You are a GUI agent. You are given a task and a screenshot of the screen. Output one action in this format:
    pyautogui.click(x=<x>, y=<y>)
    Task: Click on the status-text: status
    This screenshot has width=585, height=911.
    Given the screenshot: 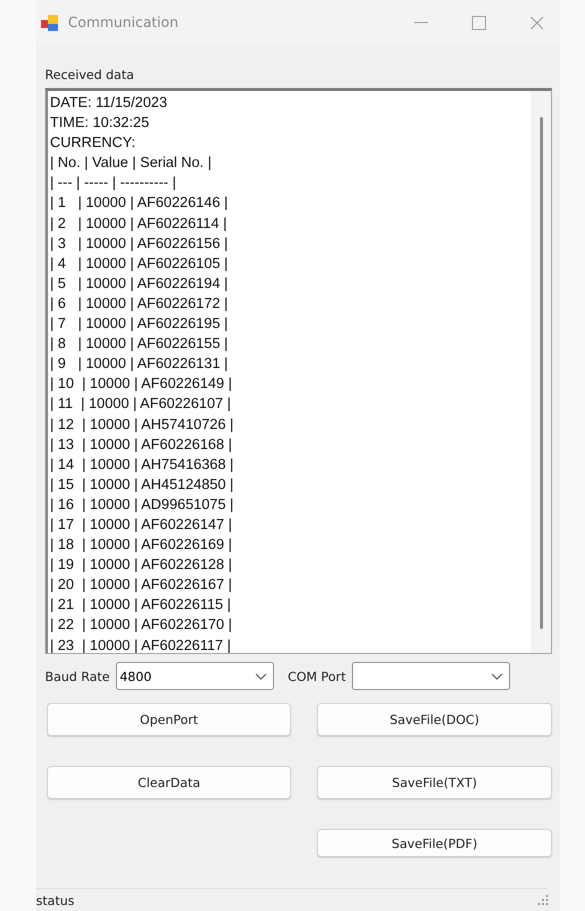 What is the action you would take?
    pyautogui.click(x=55, y=900)
    